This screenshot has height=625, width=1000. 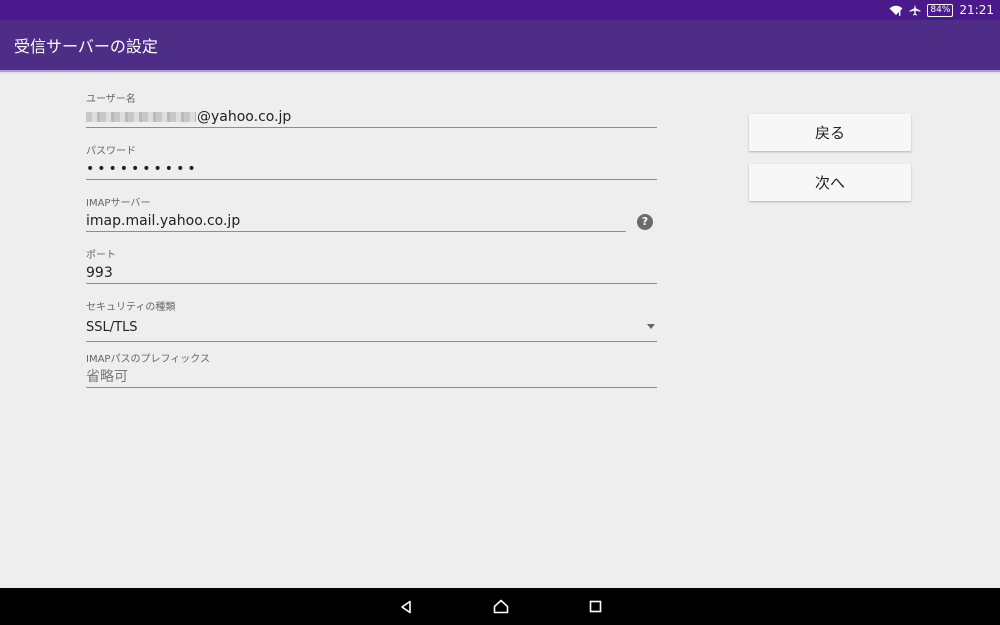 I want to click on imap-server-field: IMAPサーバー imap.mail.yahoo.co.jp, so click(x=356, y=215).